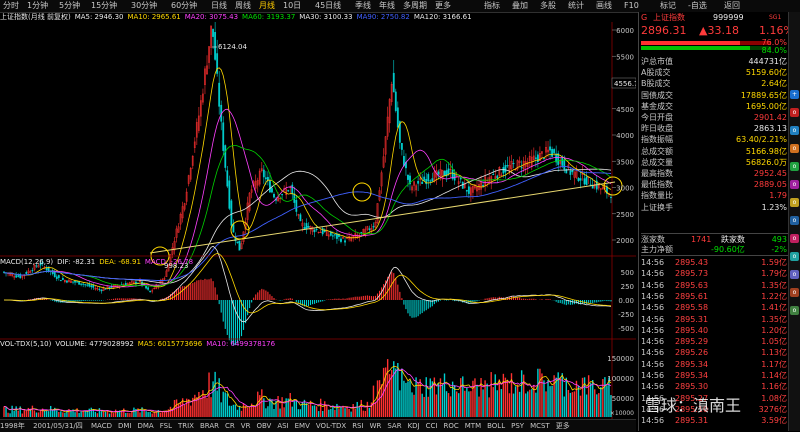  Describe the element at coordinates (604, 6) in the screenshot. I see `toolbar-button-4: 画线` at that location.